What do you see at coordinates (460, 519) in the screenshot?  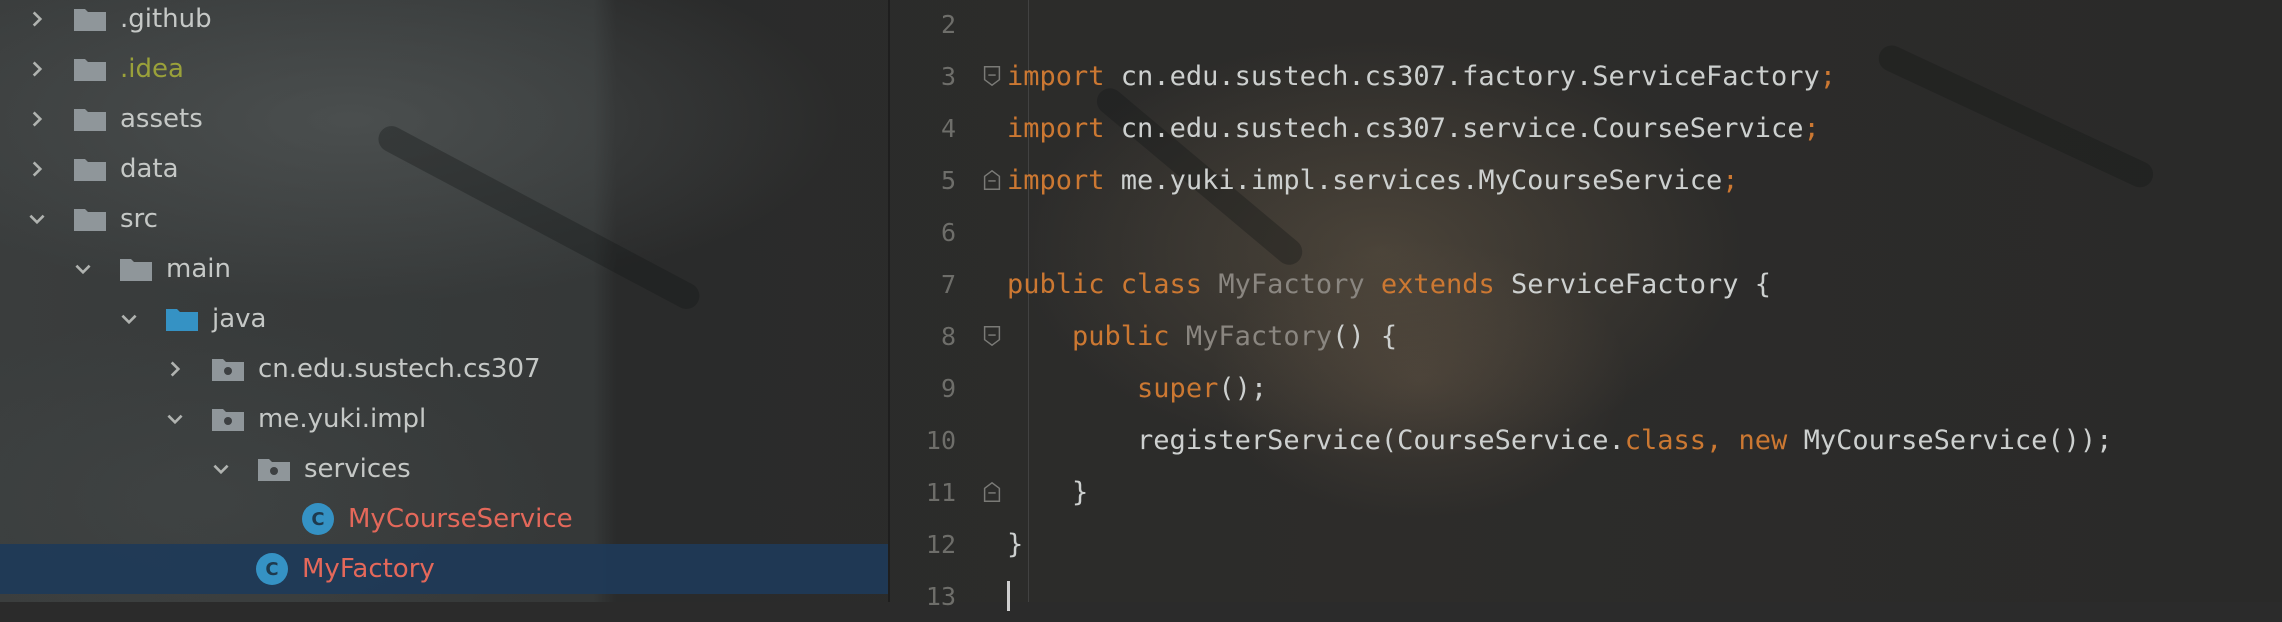 I see `tree-item-label: MyCourseService` at bounding box center [460, 519].